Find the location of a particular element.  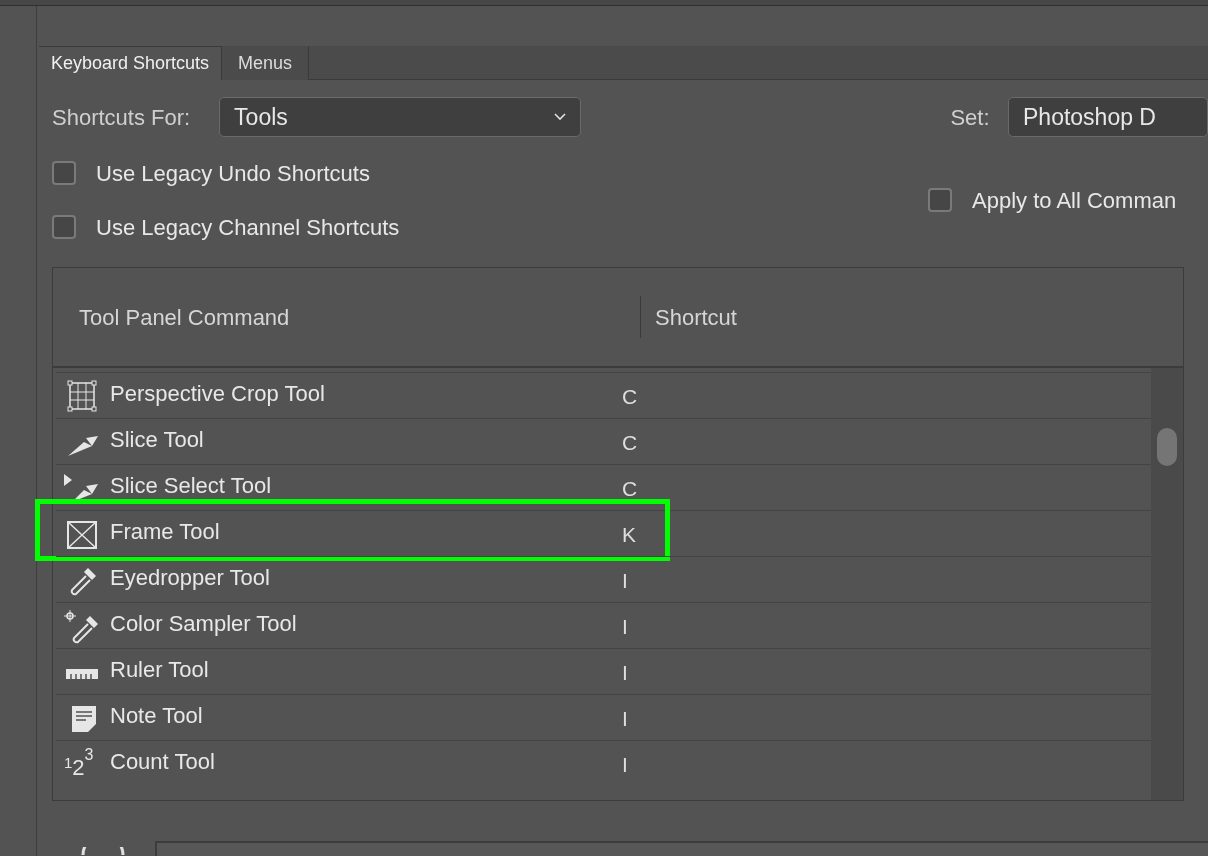

checkbox-label: Use Legacy Channel Shortcuts is located at coordinates (248, 227).